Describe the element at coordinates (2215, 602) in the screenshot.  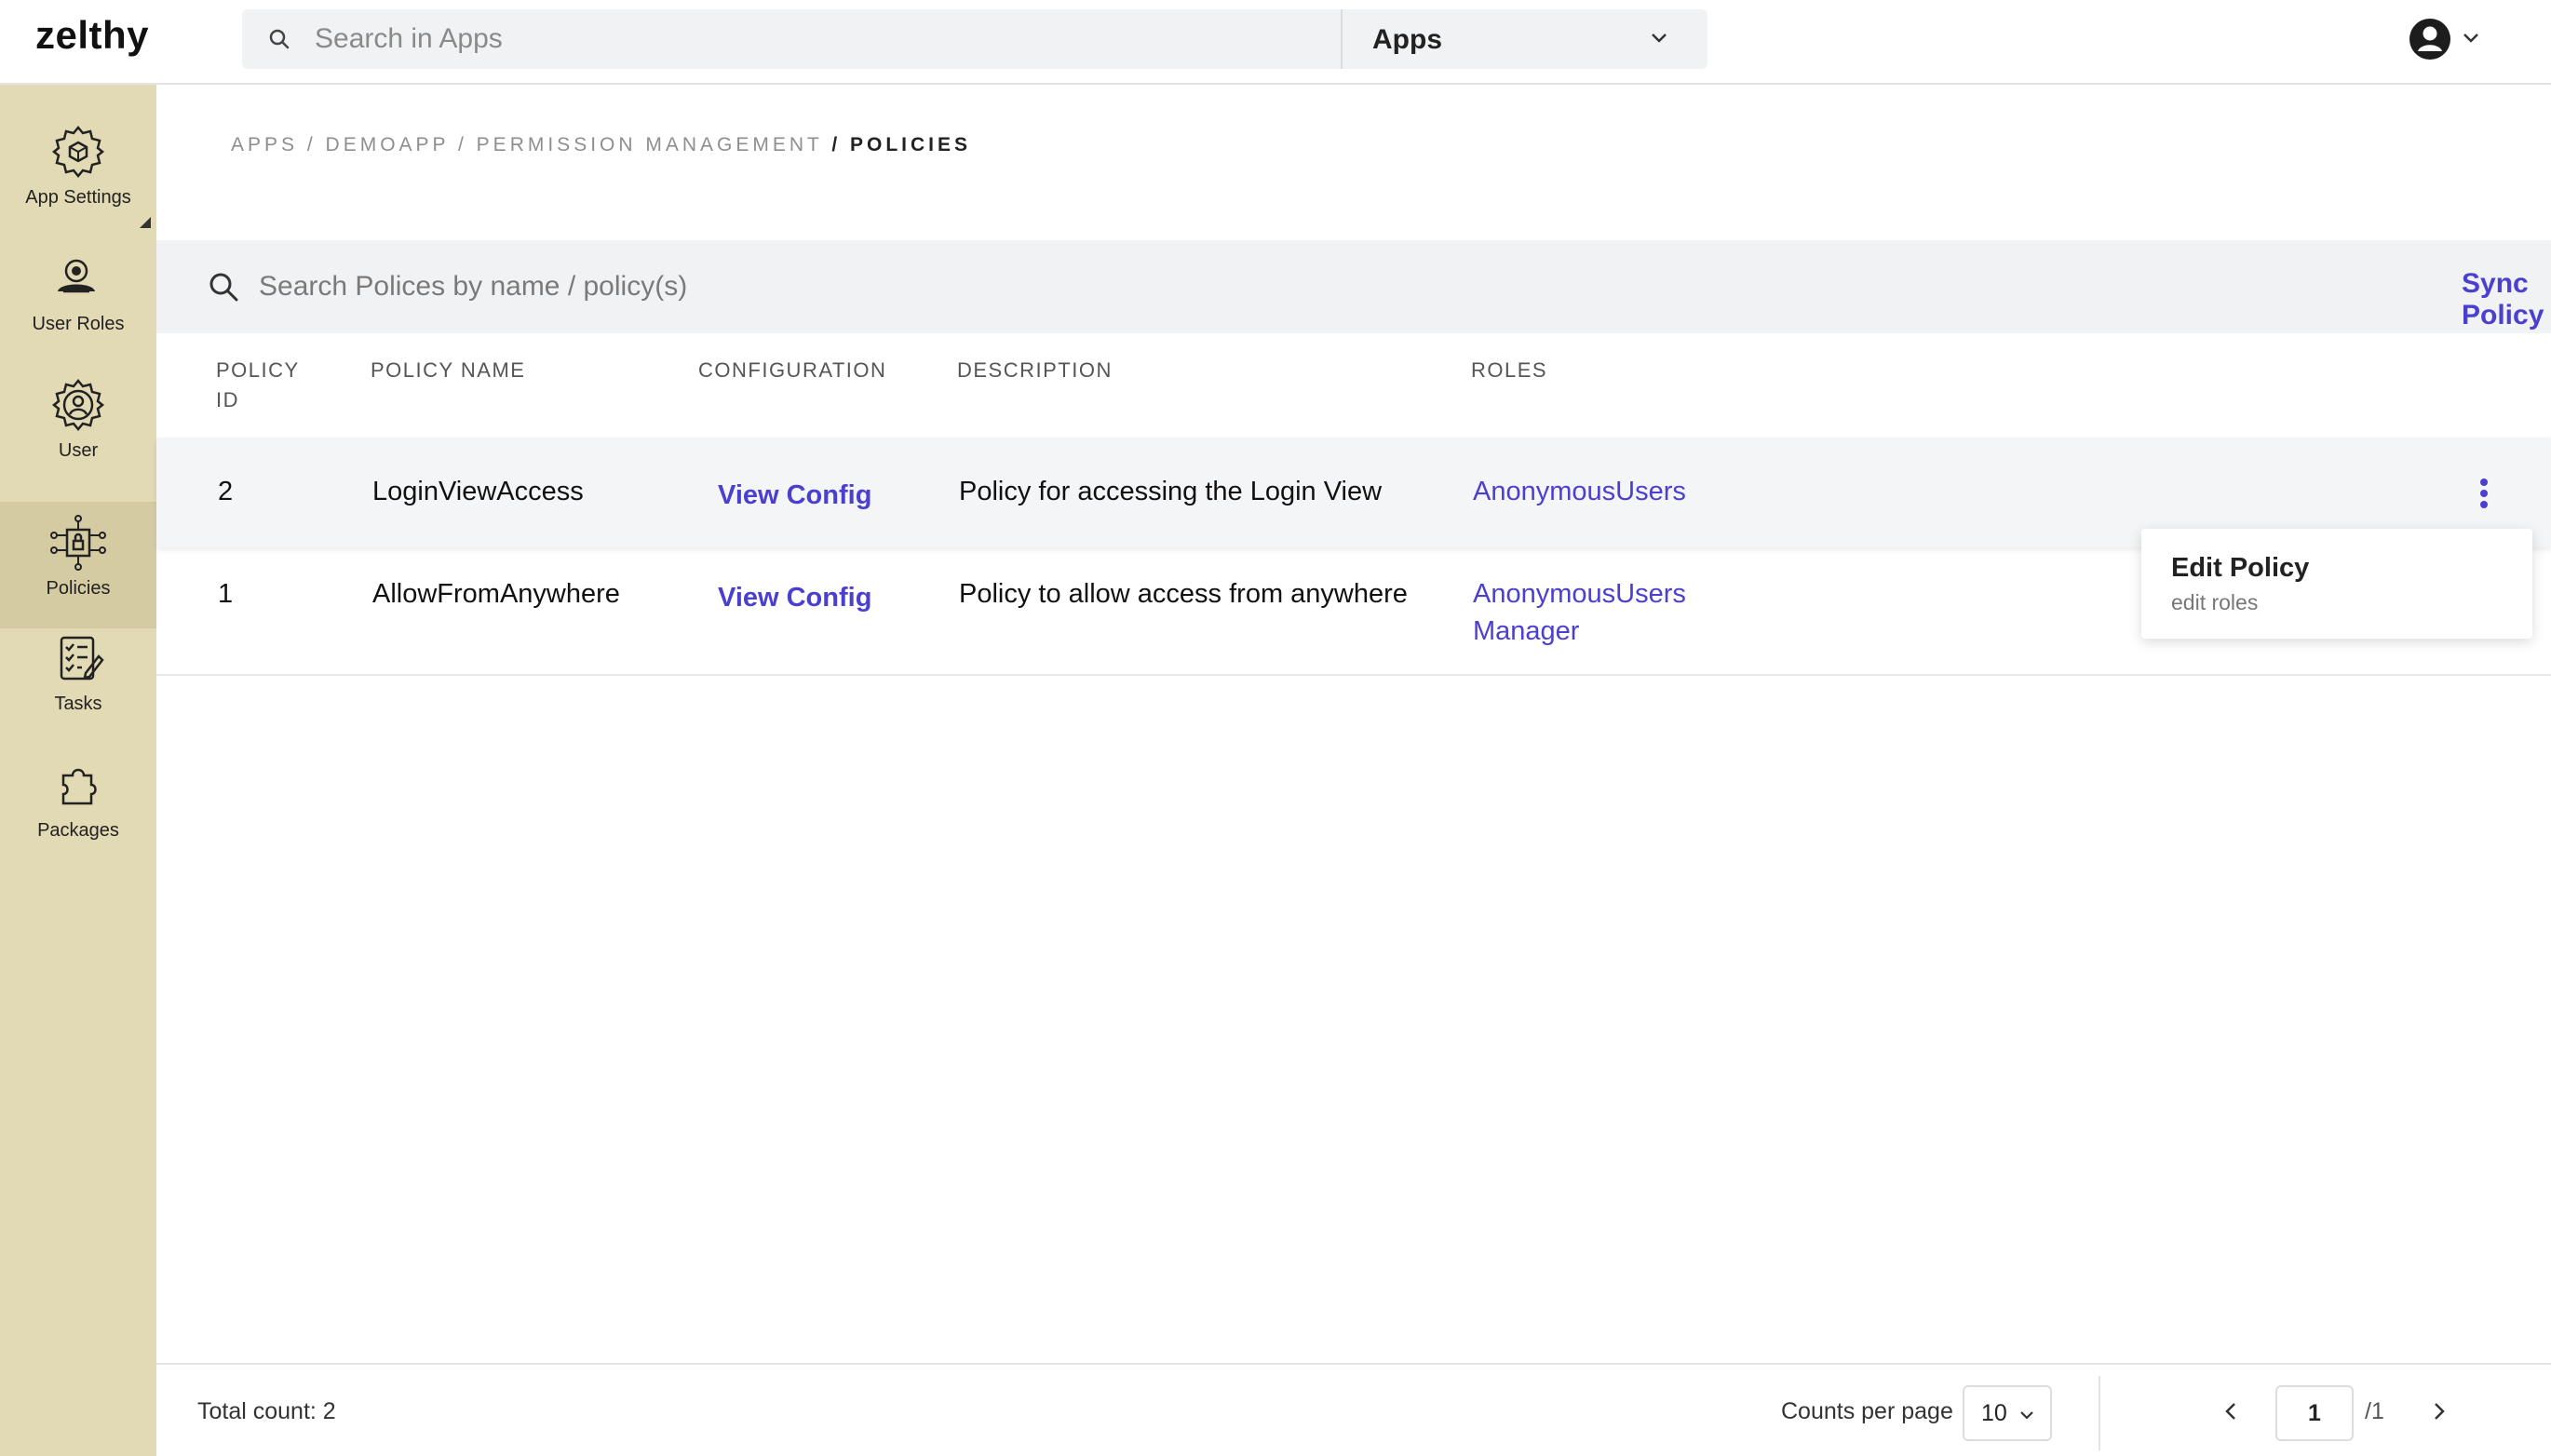
I see `edit-policy-option-subtitle: edit roles` at that location.